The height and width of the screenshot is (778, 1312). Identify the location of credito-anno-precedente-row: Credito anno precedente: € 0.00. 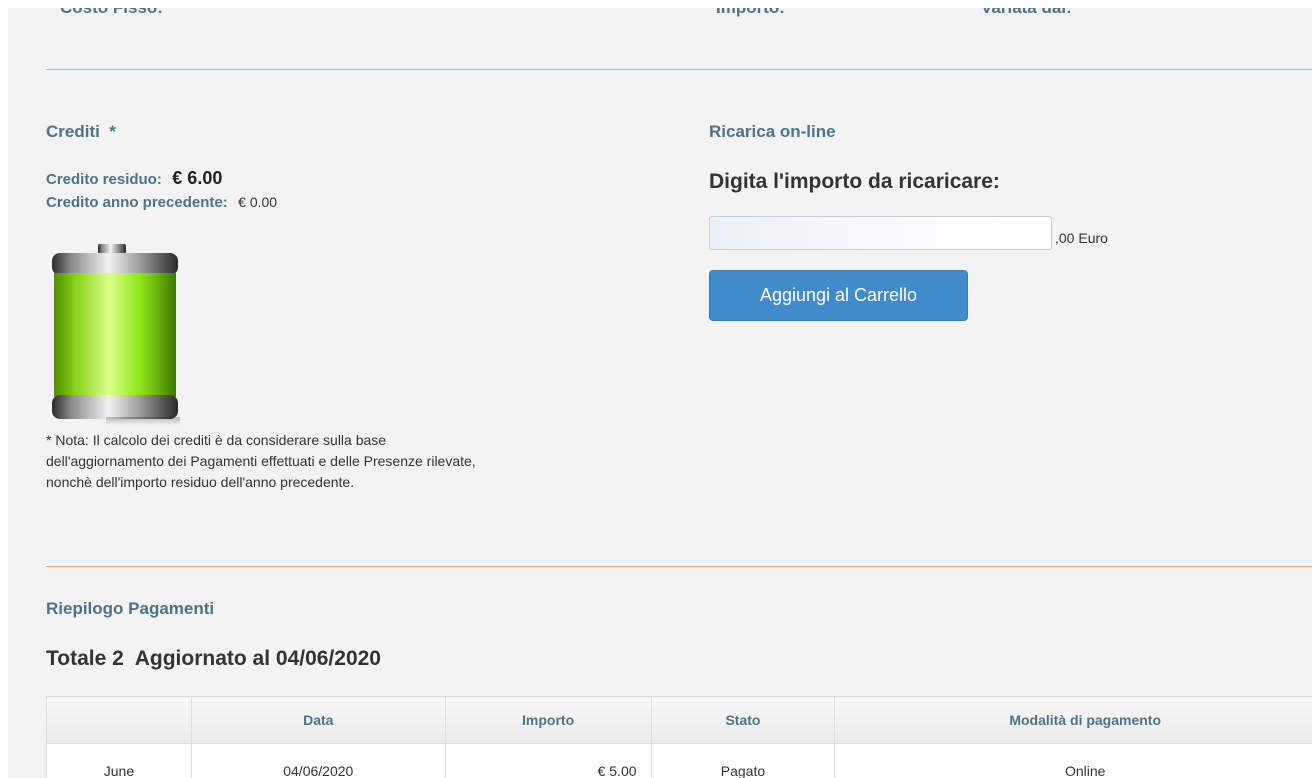
(161, 203).